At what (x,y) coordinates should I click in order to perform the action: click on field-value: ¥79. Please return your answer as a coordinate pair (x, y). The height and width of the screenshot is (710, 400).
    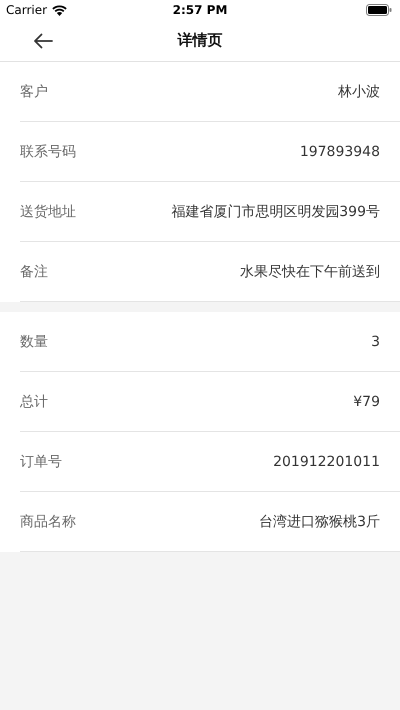
    Looking at the image, I should click on (366, 402).